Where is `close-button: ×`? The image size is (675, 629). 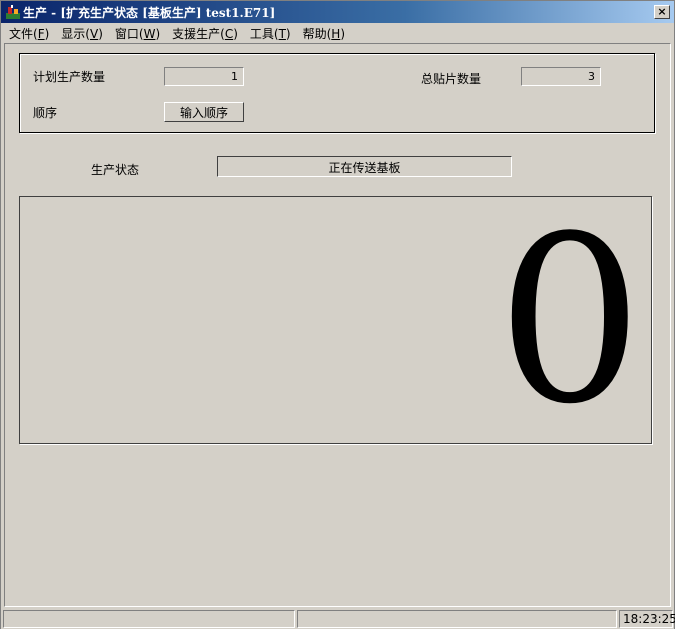
close-button: × is located at coordinates (662, 12).